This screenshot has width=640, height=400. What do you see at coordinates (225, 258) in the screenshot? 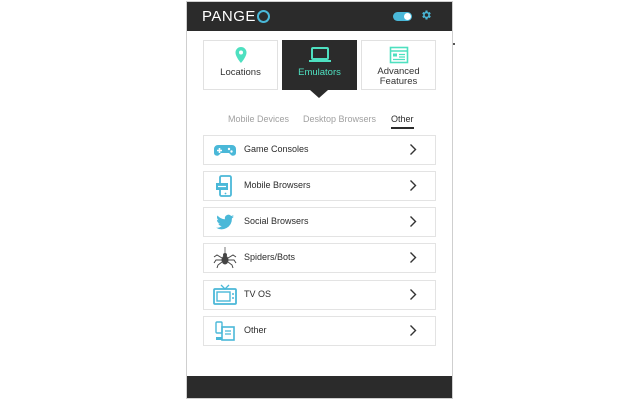
I see `spider-icon` at bounding box center [225, 258].